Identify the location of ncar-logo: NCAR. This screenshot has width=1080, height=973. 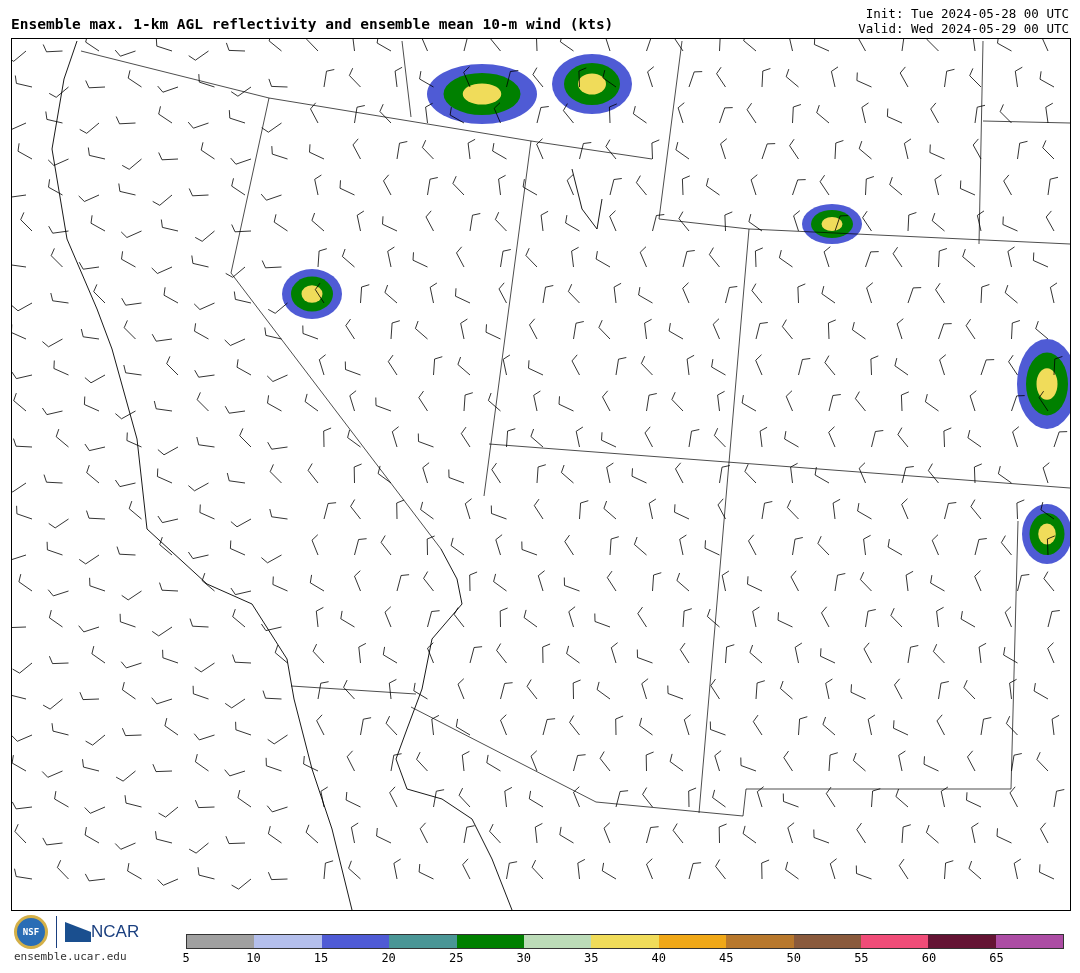
(115, 932).